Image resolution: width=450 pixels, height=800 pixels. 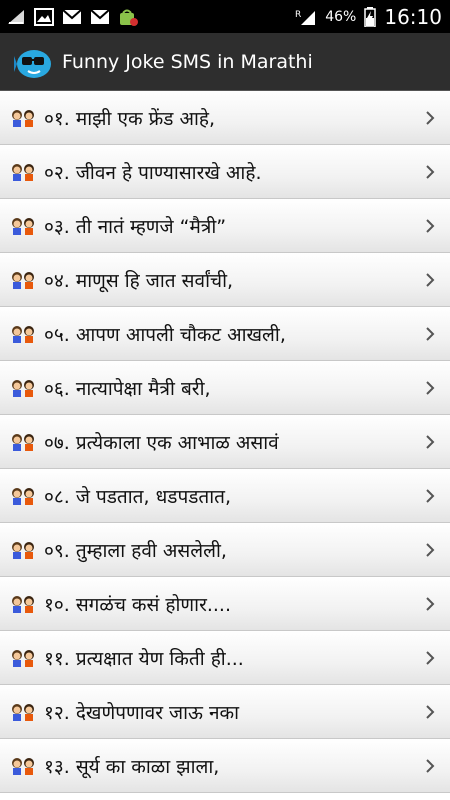 I want to click on list-item: ०७. प्रत्येकाला एक आभाळ असावं, so click(x=225, y=442).